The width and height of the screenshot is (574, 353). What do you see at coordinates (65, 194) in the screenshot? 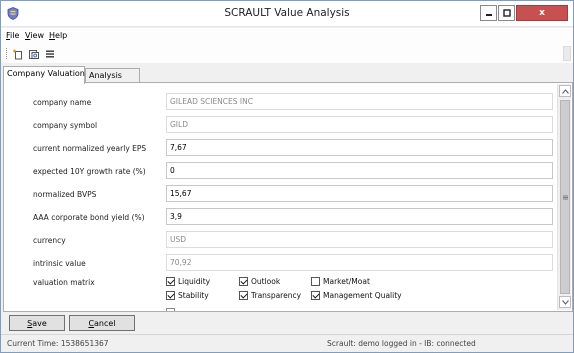
I see `bvps-label: normalized BVPS` at bounding box center [65, 194].